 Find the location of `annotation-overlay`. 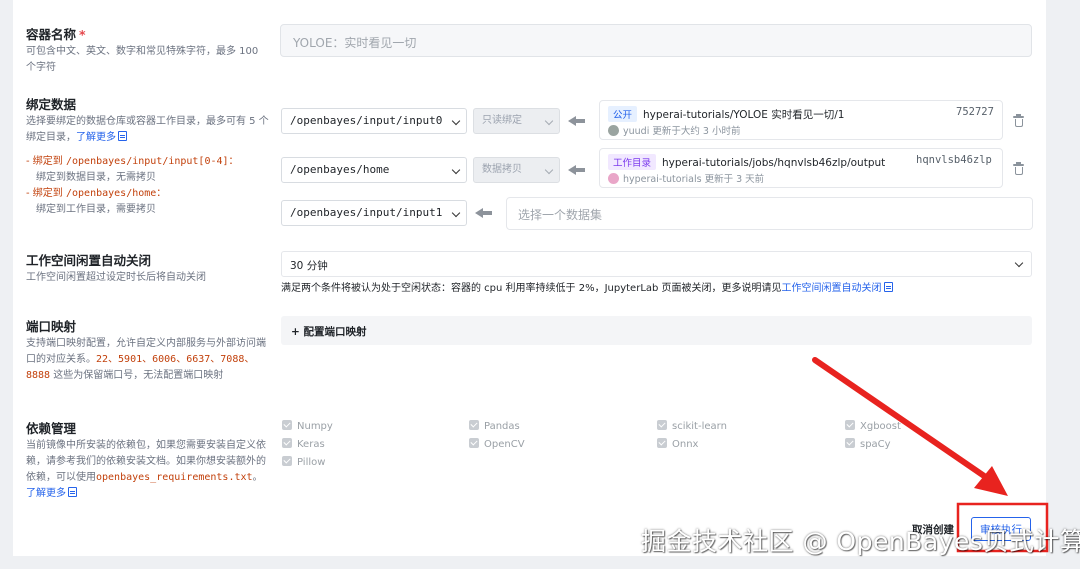

annotation-overlay is located at coordinates (930, 455).